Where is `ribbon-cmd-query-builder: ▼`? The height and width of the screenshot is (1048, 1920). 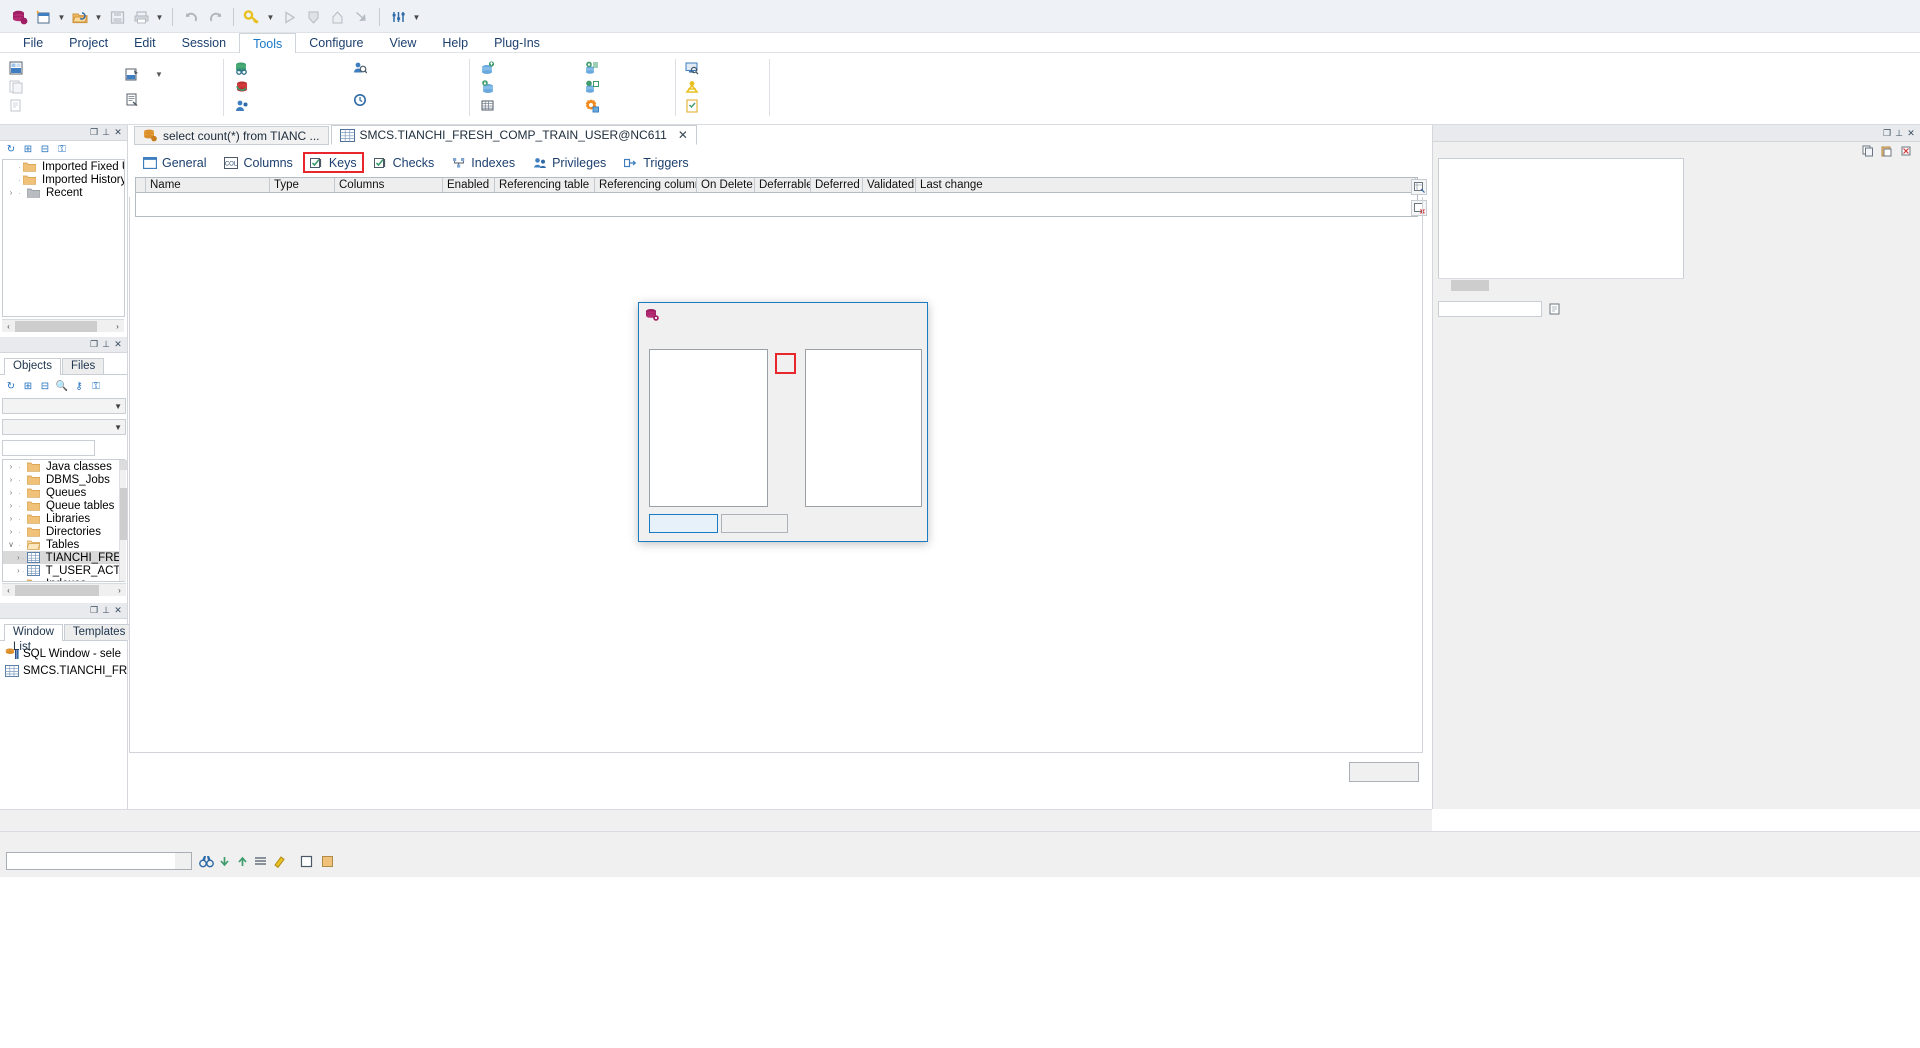
ribbon-cmd-query-builder: ▼ is located at coordinates (143, 74).